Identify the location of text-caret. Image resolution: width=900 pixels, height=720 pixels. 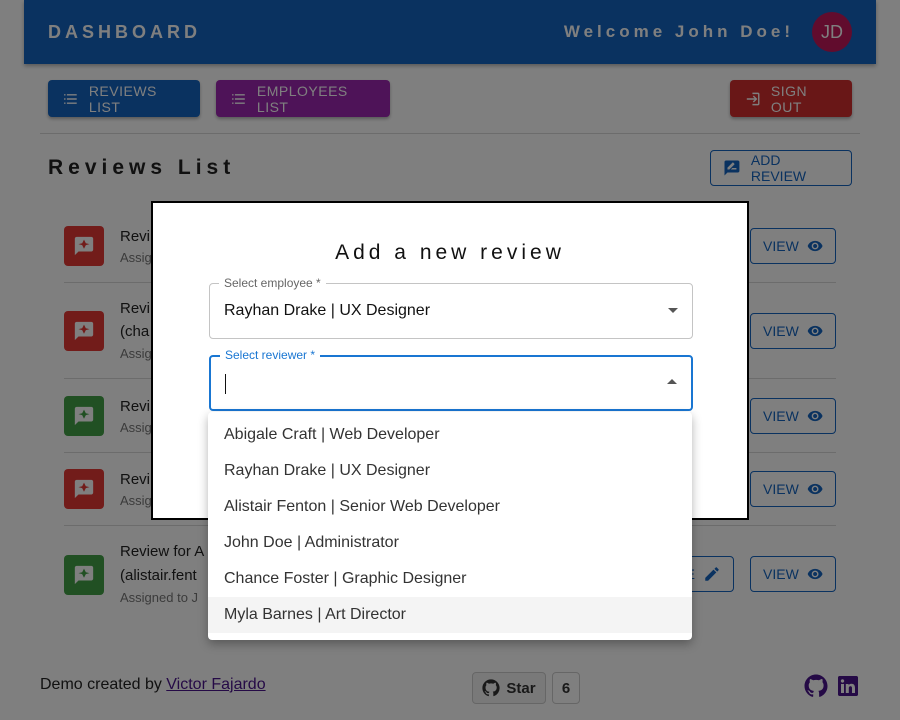
(225, 384).